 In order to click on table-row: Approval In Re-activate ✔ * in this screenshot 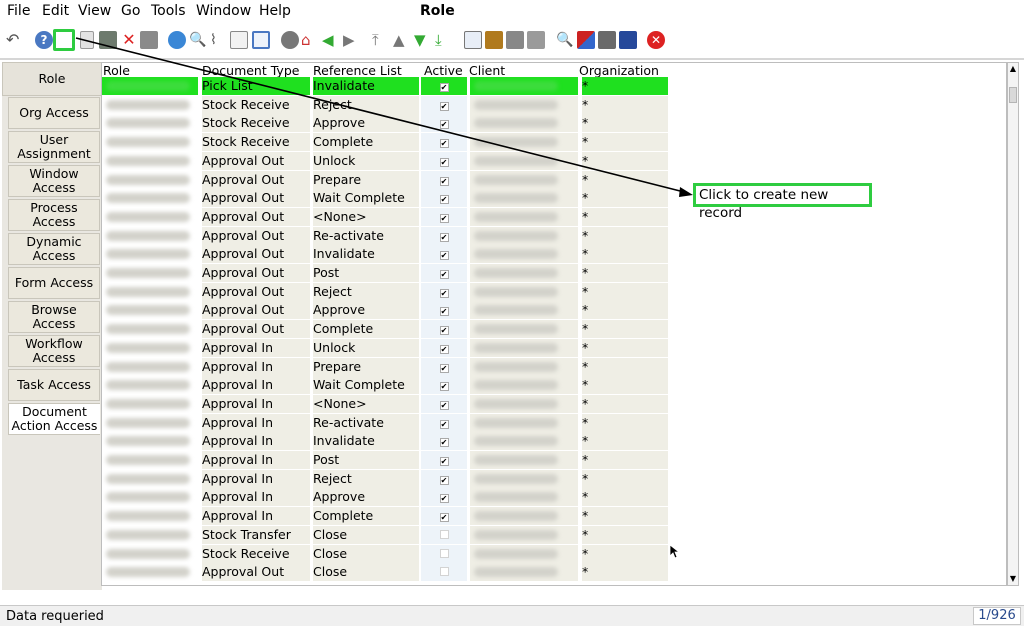, I will do `click(386, 422)`.